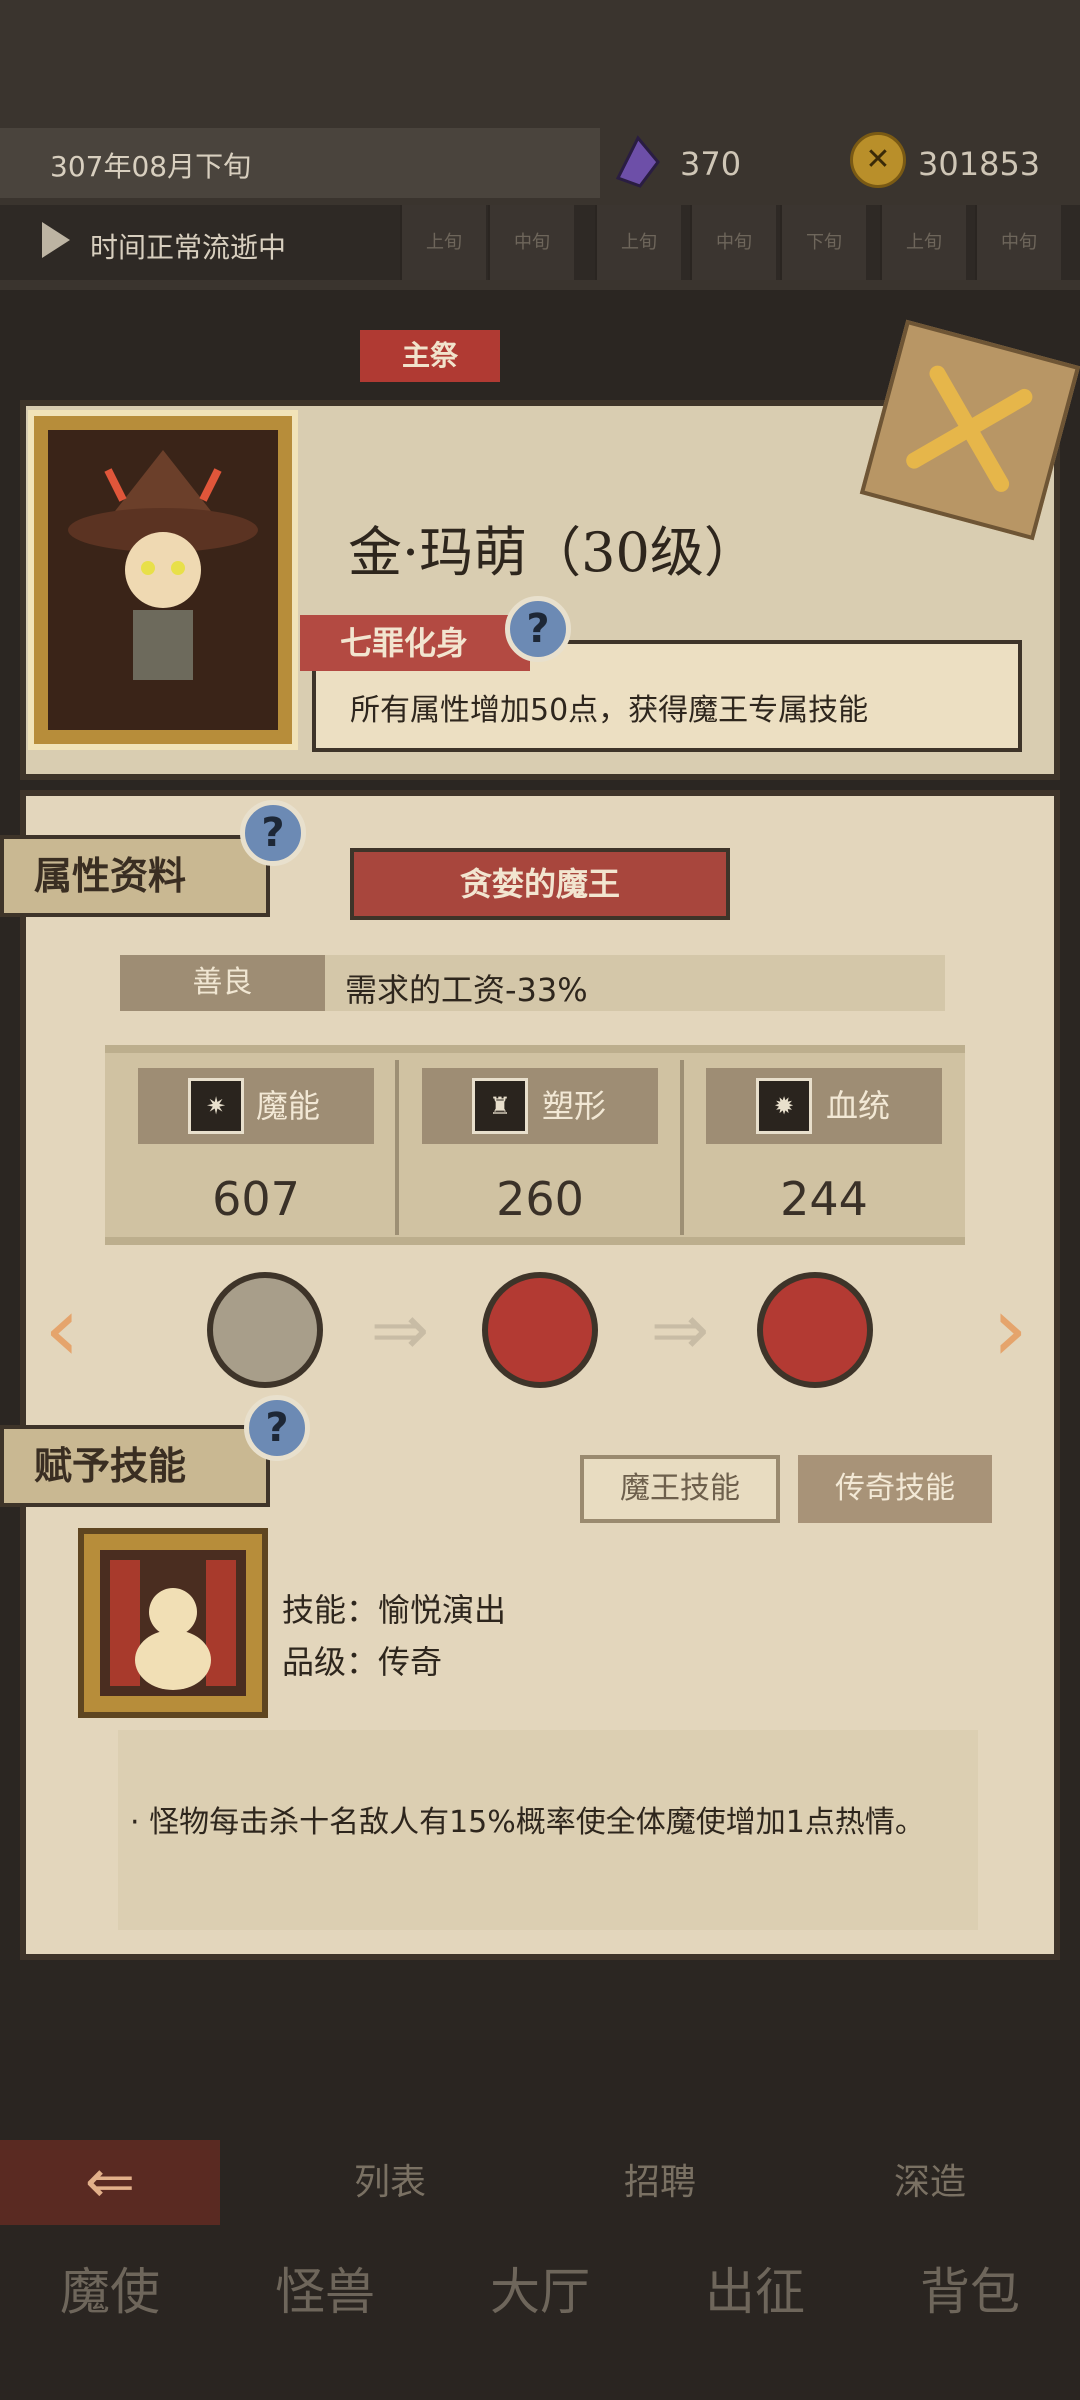 The image size is (1080, 2400). I want to click on main-tab-expedition: 出征, so click(755, 2288).